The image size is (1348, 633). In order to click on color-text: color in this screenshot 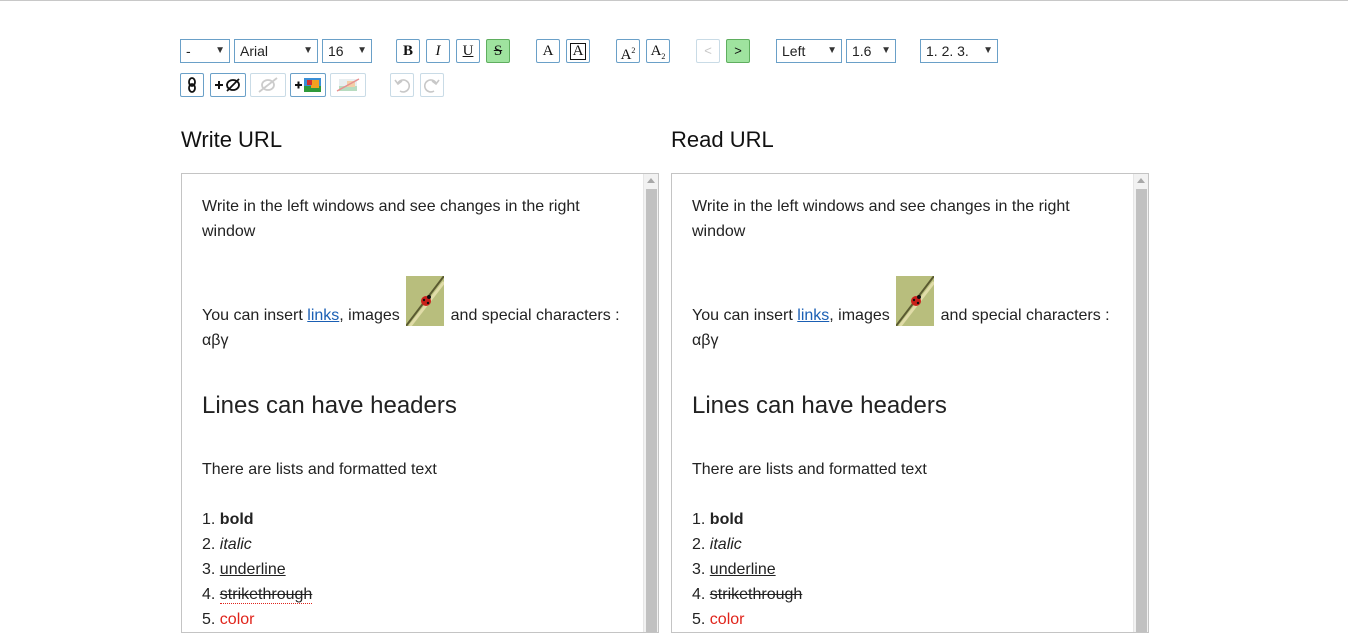, I will do `click(237, 619)`.